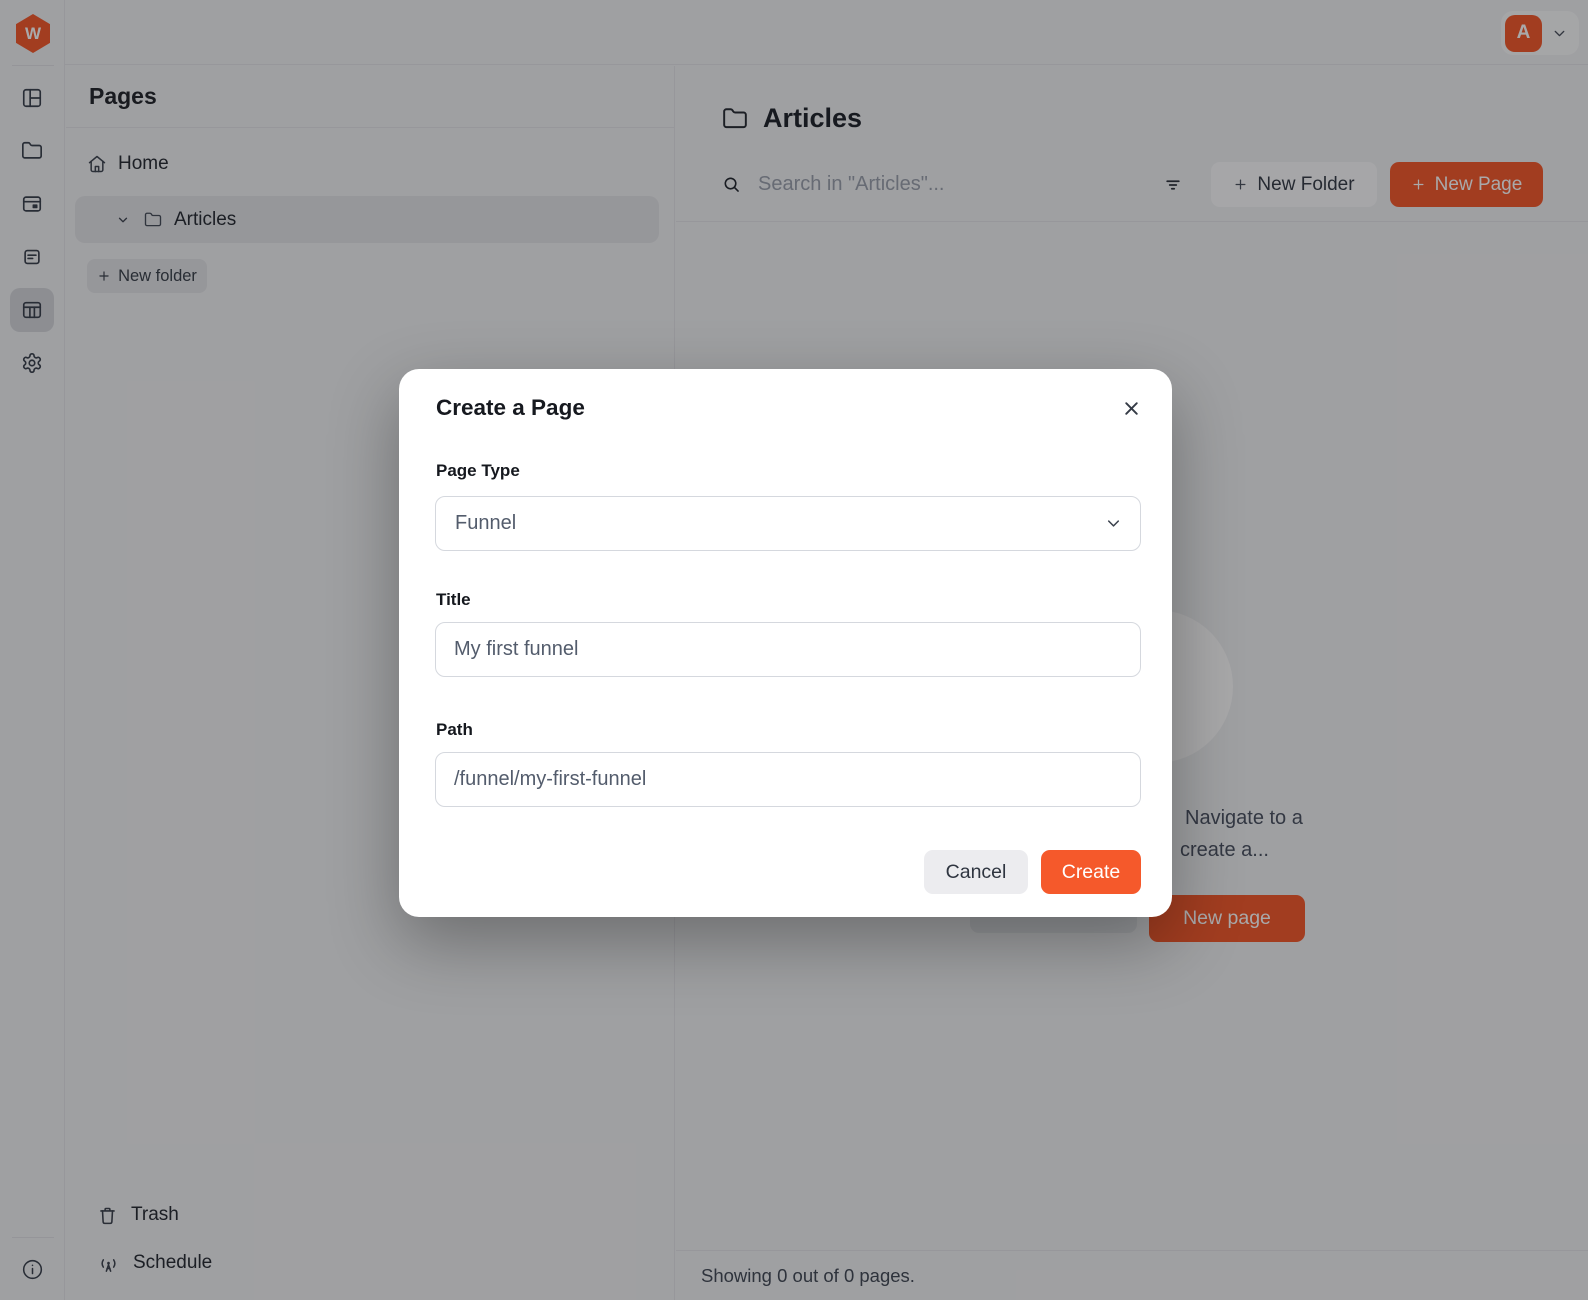 The width and height of the screenshot is (1588, 1300). What do you see at coordinates (478, 470) in the screenshot?
I see `page-type-label: Page Type` at bounding box center [478, 470].